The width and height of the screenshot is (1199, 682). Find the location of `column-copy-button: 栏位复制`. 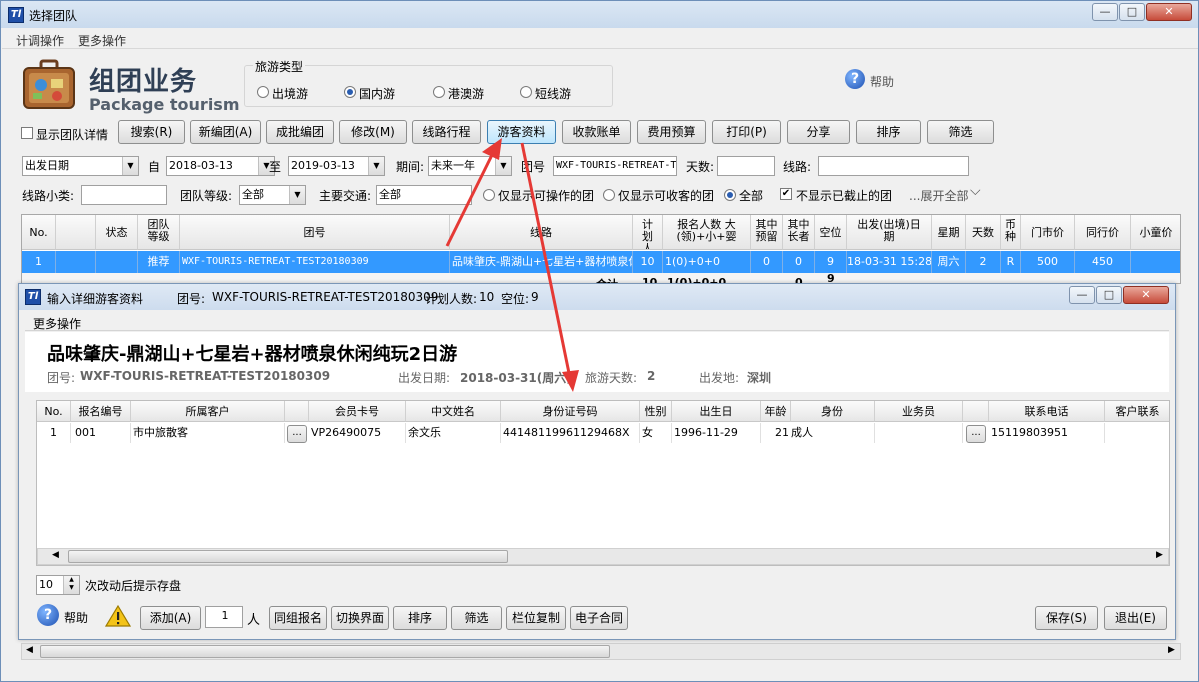

column-copy-button: 栏位复制 is located at coordinates (536, 618).